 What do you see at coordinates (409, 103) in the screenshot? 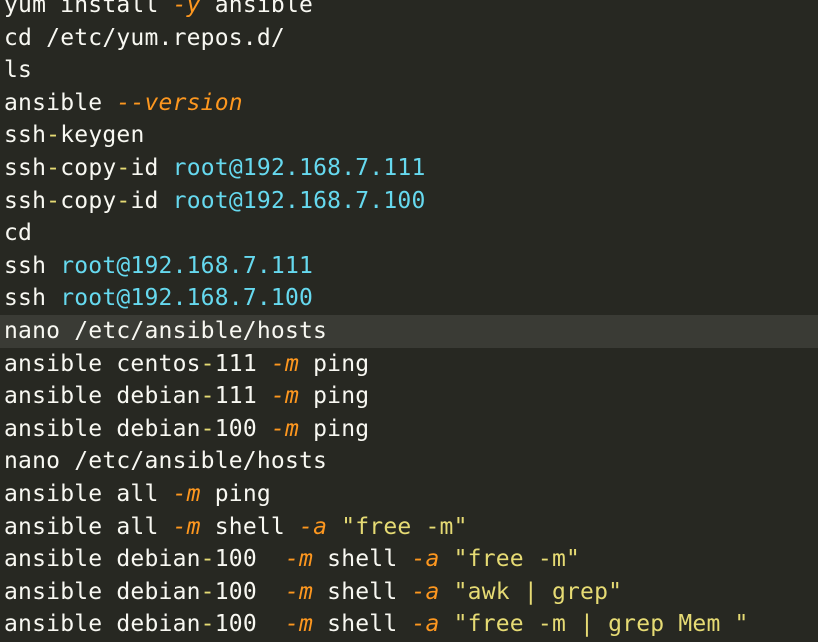
I see `code-line: ansible --version` at bounding box center [409, 103].